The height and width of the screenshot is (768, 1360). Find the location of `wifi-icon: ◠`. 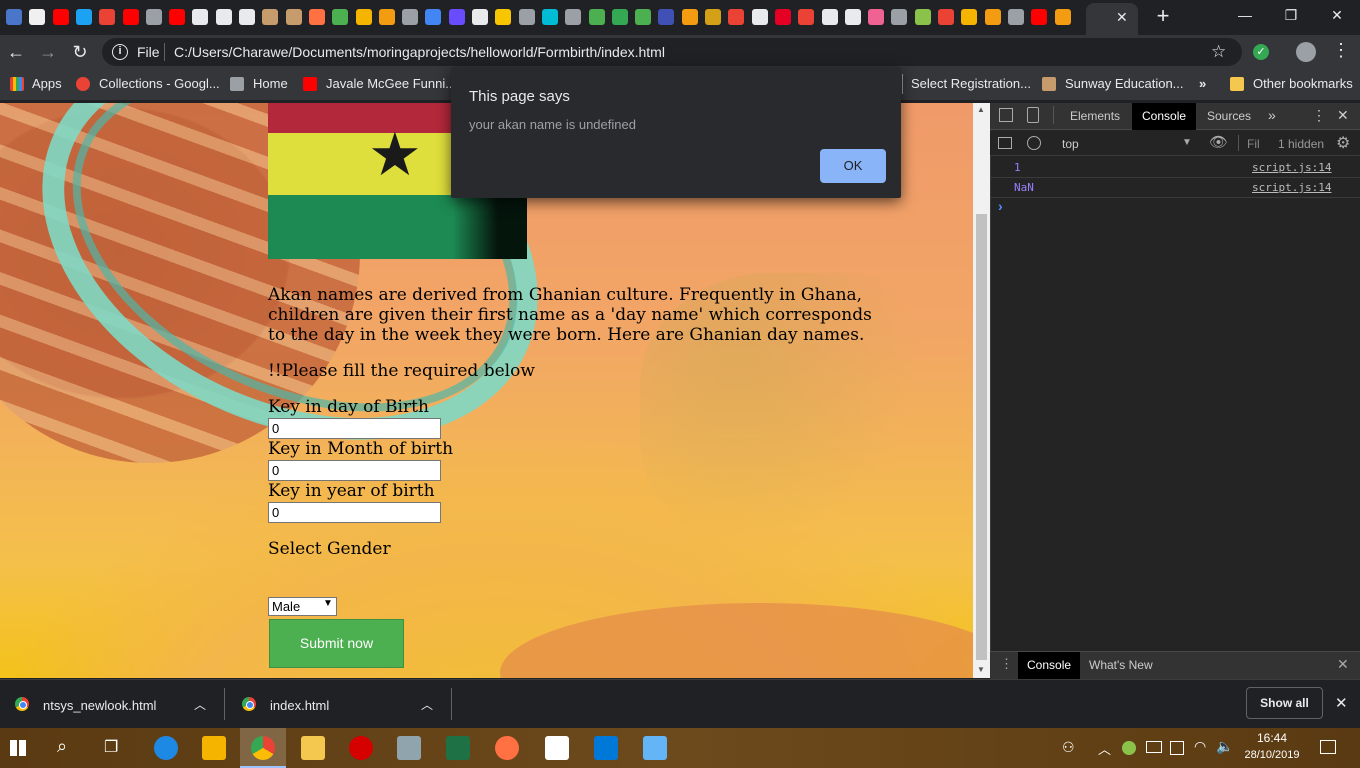

wifi-icon: ◠ is located at coordinates (1200, 746).